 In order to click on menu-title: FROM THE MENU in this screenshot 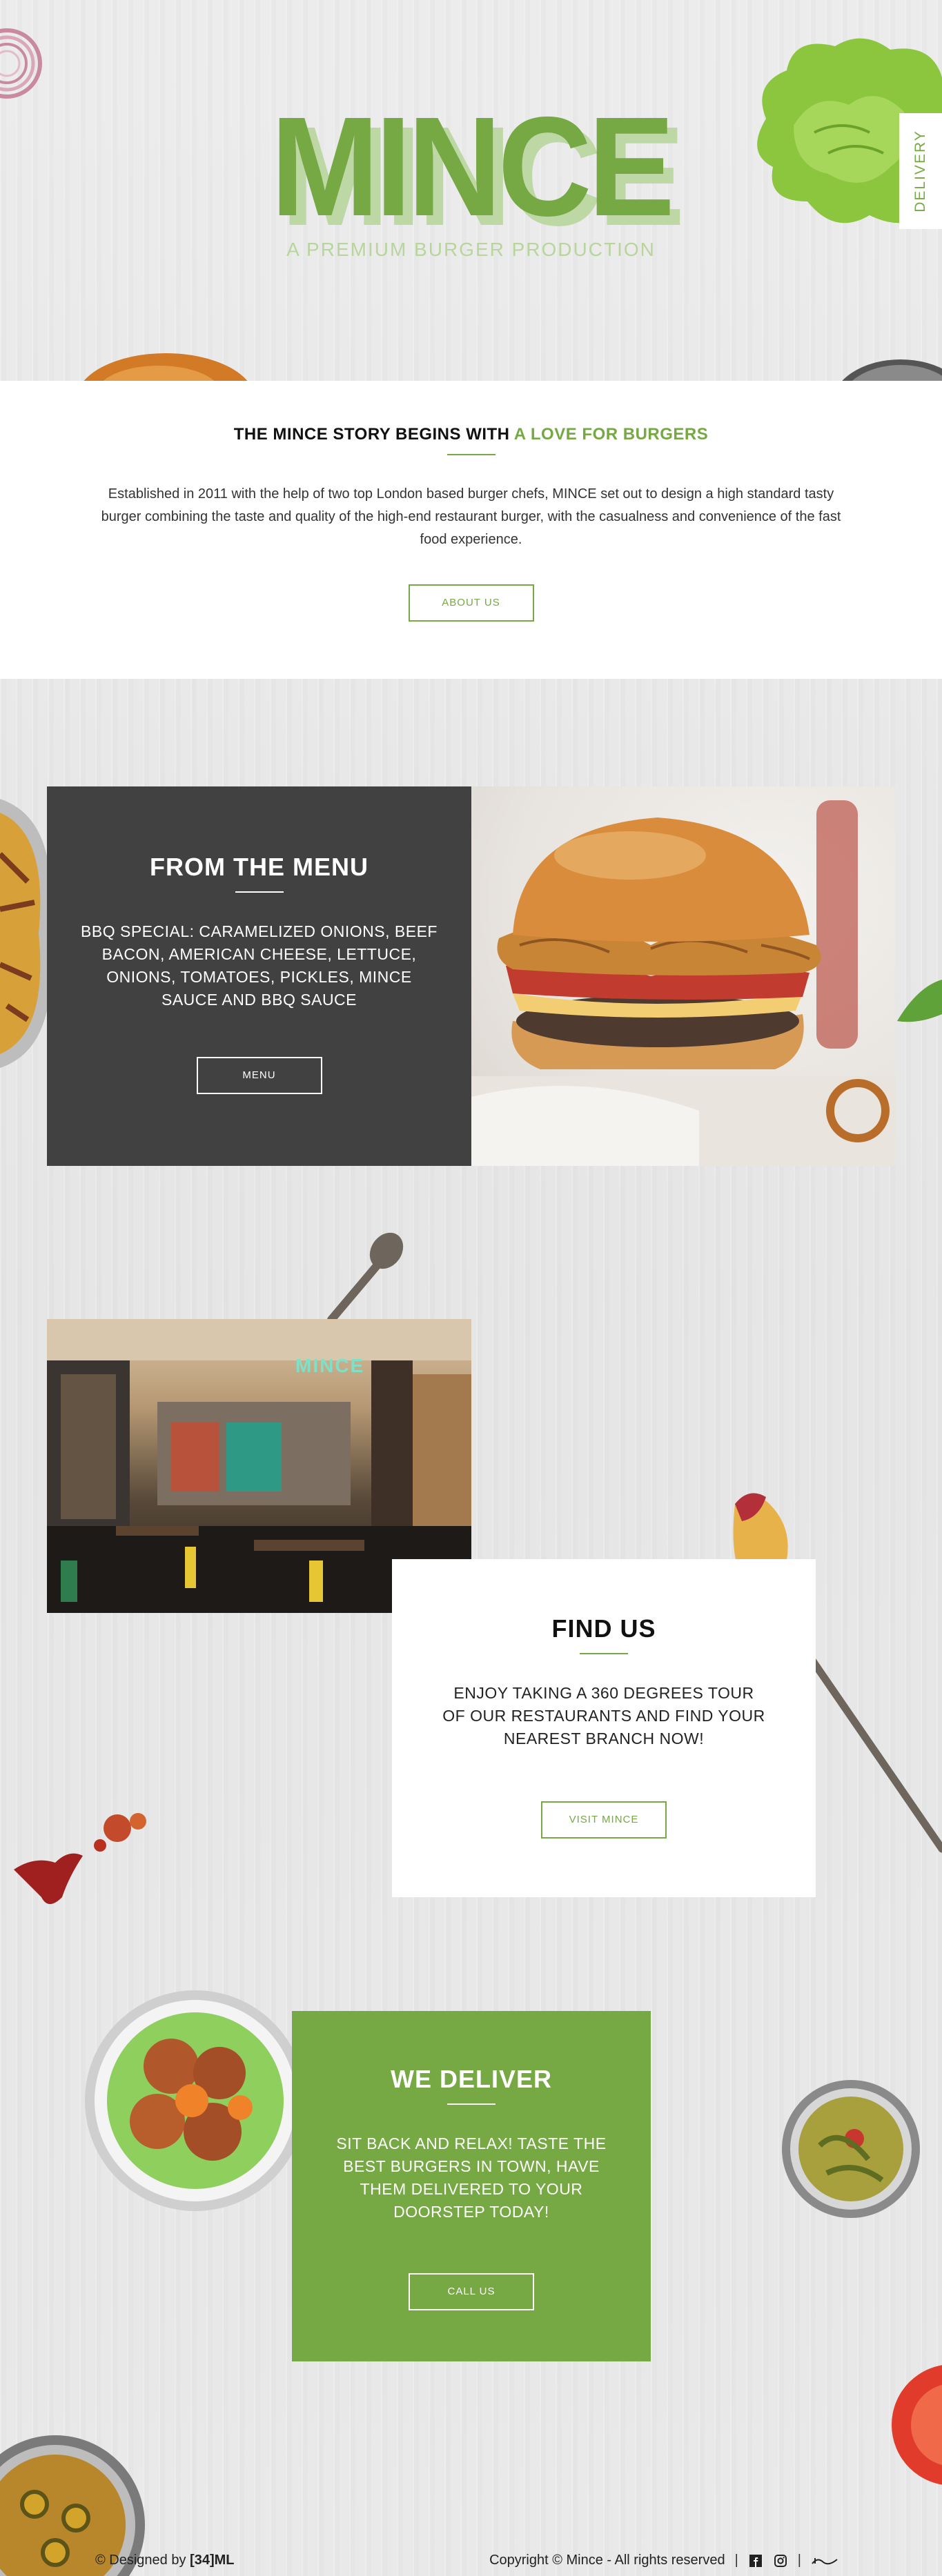, I will do `click(259, 867)`.